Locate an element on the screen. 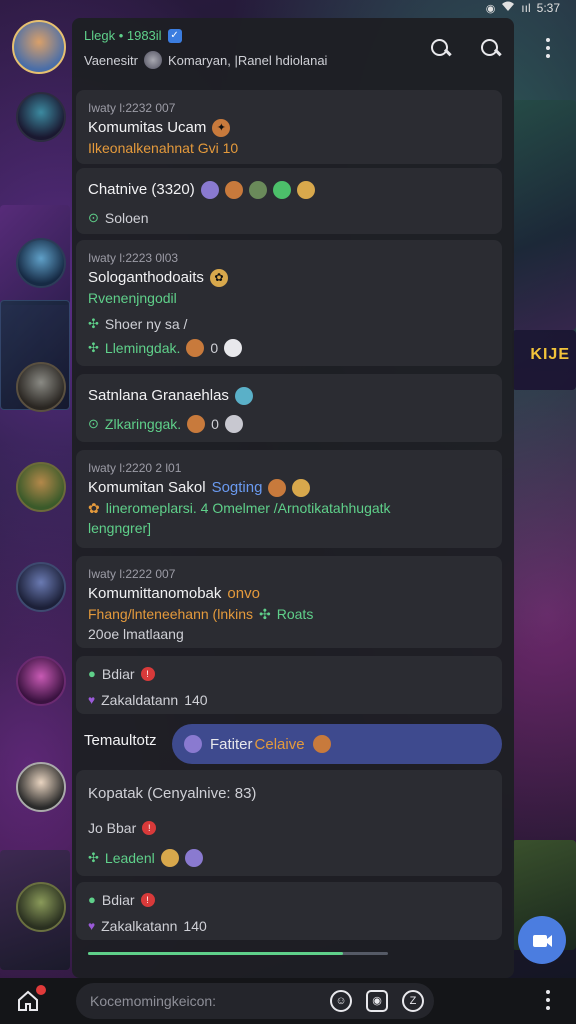 This screenshot has width=576, height=1024. message-title: Komumittanomobak is located at coordinates (155, 593).